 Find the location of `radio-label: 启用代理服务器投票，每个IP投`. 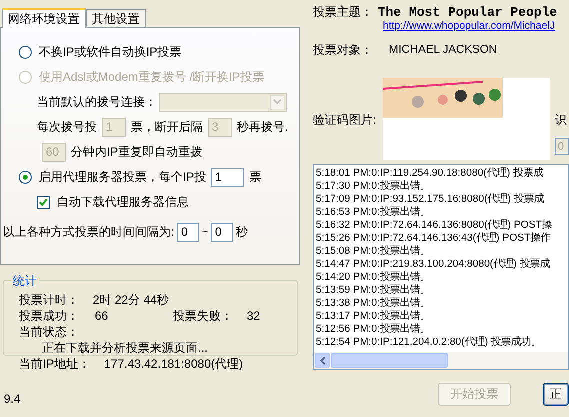

radio-label: 启用代理服务器投票，每个IP投 is located at coordinates (122, 177).